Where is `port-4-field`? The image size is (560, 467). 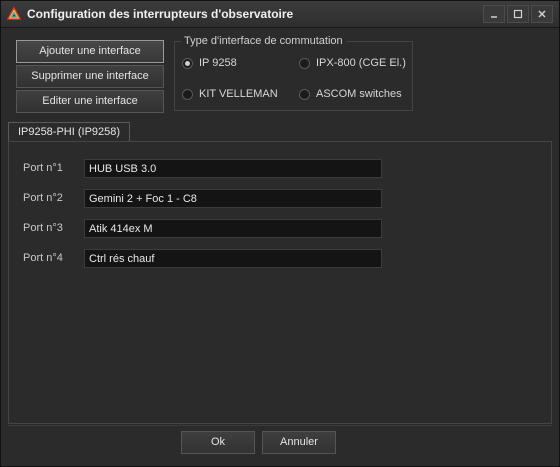 port-4-field is located at coordinates (233, 258).